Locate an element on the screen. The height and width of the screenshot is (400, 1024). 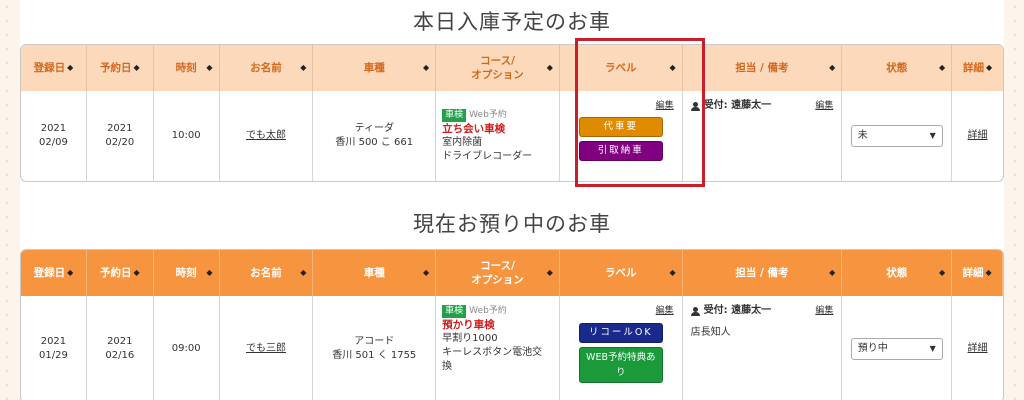
label-recall-ok: リコールOK is located at coordinates (620, 333).